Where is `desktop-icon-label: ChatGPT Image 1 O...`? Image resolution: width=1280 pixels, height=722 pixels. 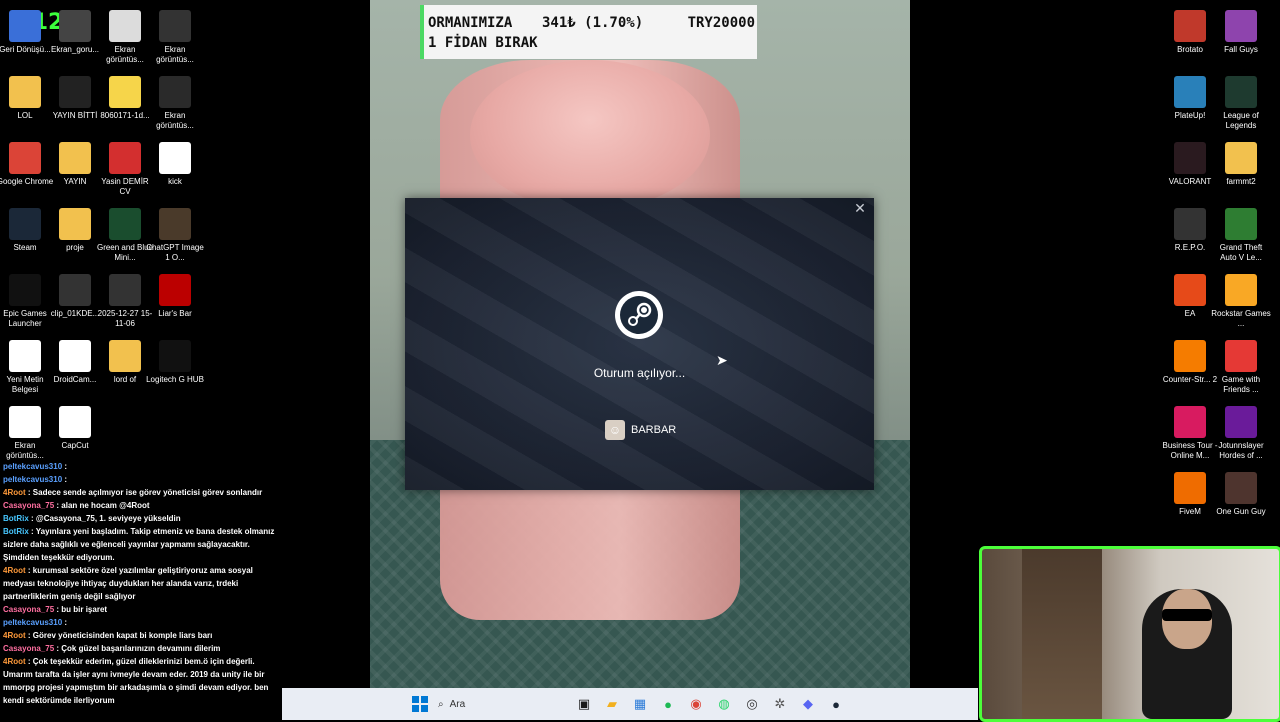
desktop-icon-label: ChatGPT Image 1 O... is located at coordinates (175, 252).